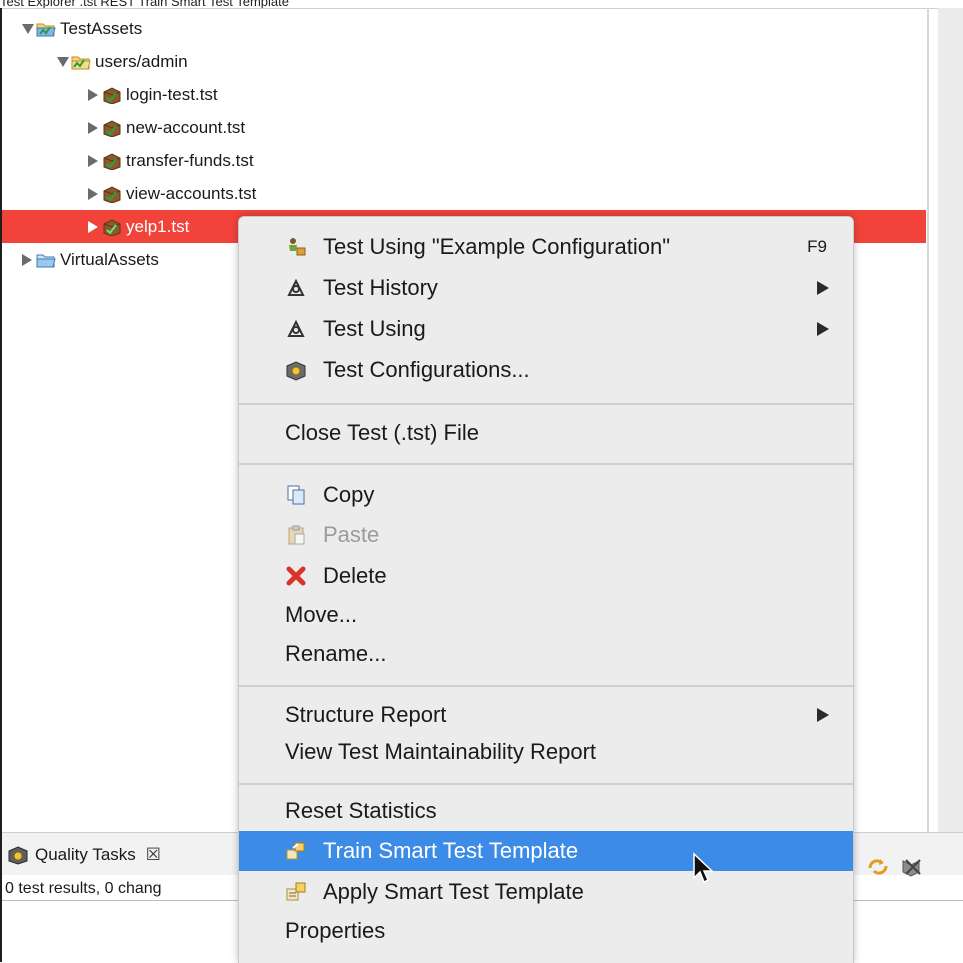  Describe the element at coordinates (361, 810) in the screenshot. I see `menu-label: Reset Statistics` at that location.